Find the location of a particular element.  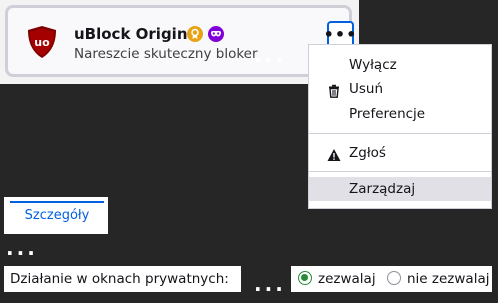

private-windows-label-box: Działanie w oknach prywatnych: is located at coordinates (122, 279).